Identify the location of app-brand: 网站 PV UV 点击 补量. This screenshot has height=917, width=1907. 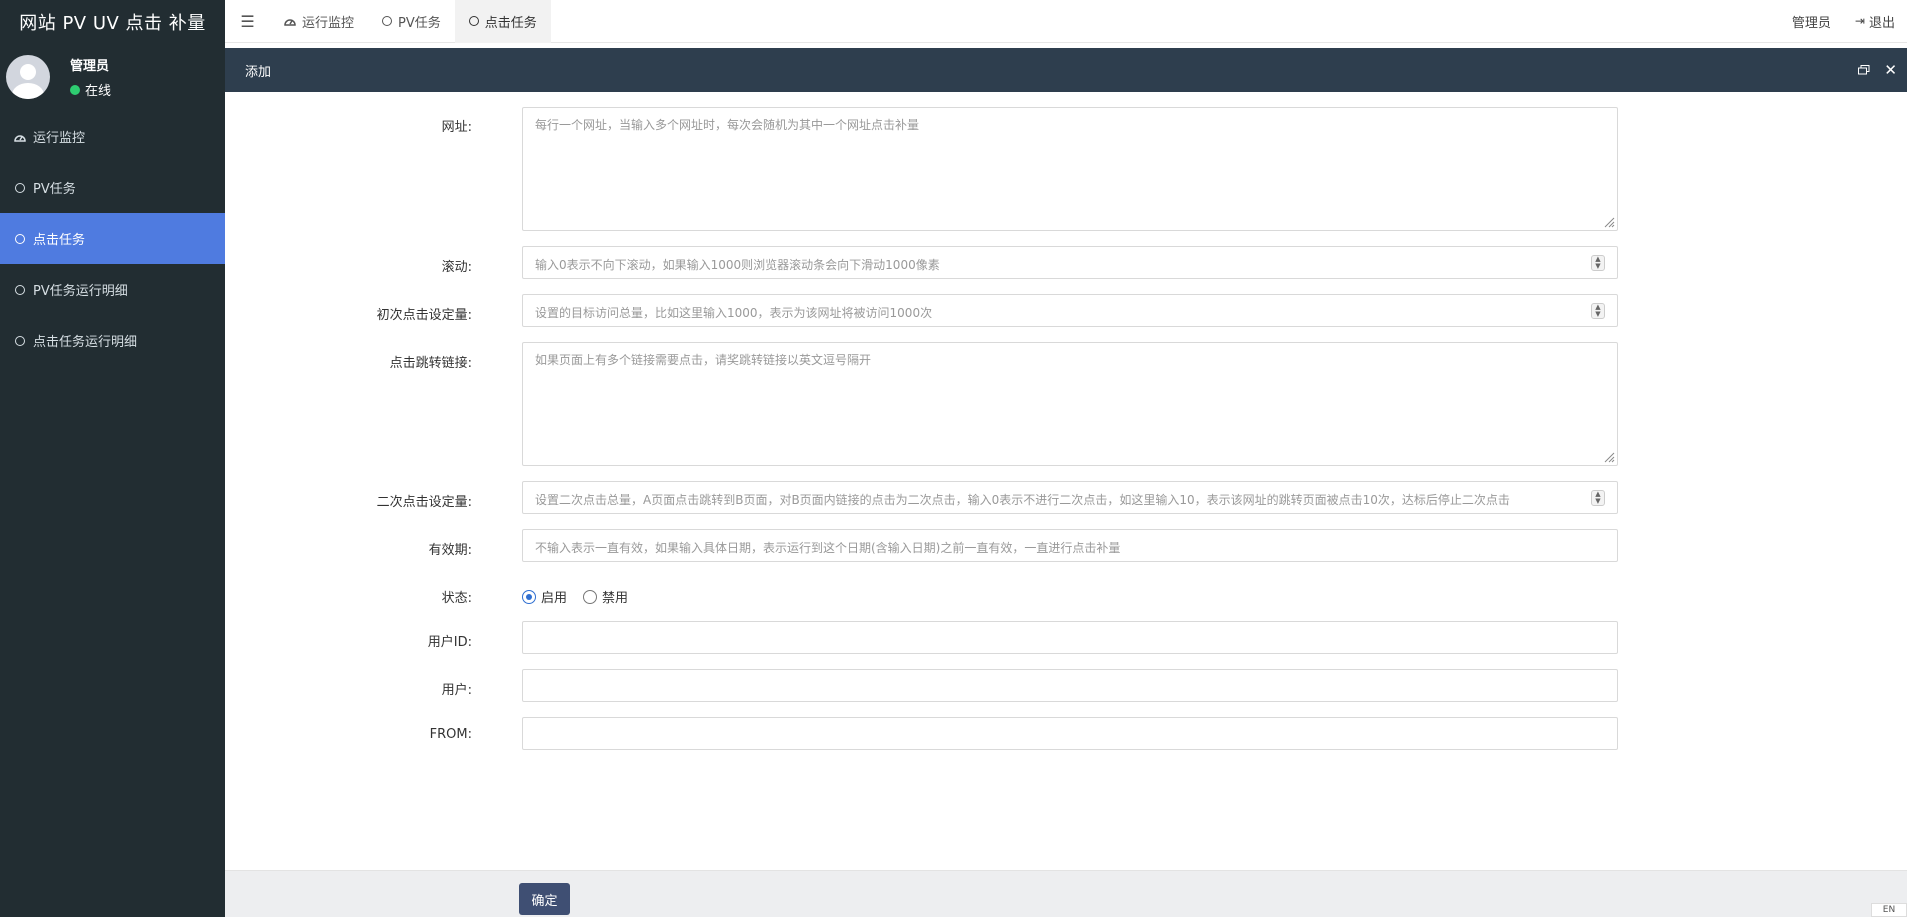
(112, 21).